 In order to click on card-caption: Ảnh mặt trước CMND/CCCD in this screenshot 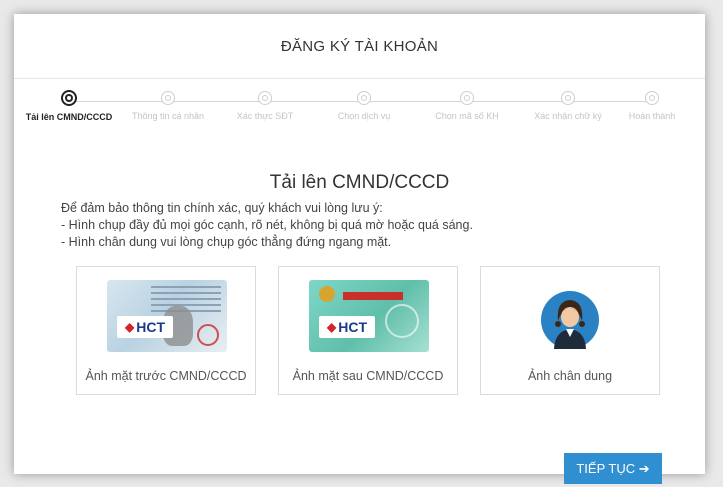, I will do `click(166, 376)`.